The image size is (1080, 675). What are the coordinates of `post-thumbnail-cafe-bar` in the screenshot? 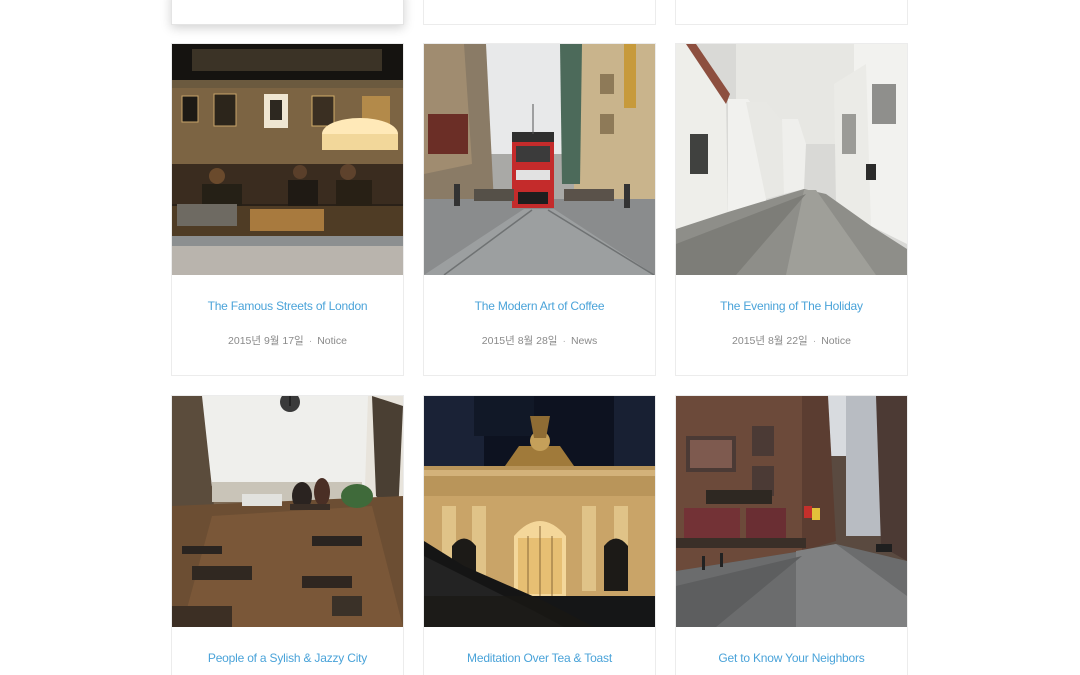 It's located at (287, 159).